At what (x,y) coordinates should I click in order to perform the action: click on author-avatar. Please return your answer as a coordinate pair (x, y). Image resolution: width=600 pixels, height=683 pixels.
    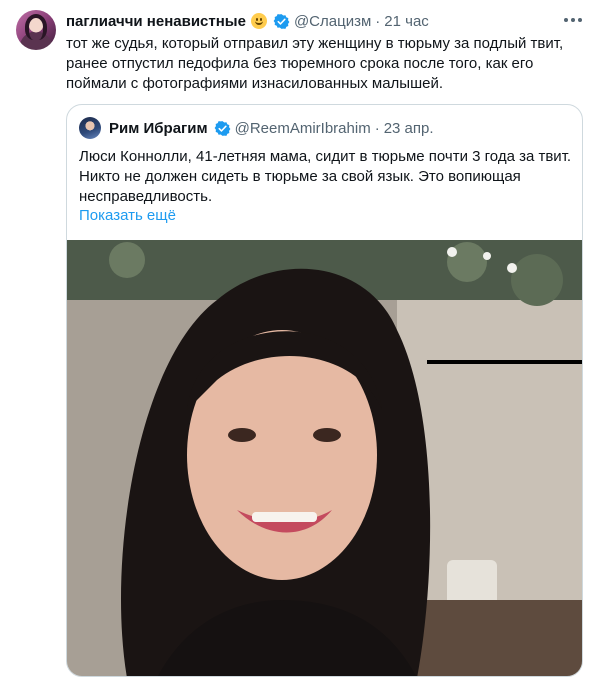
    Looking at the image, I should click on (36, 30).